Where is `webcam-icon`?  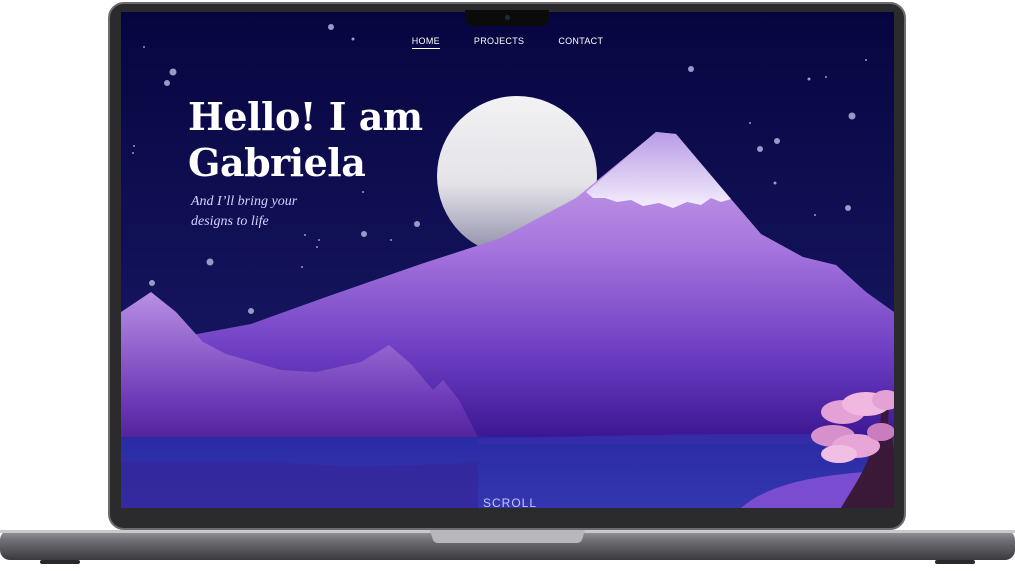 webcam-icon is located at coordinates (507, 17).